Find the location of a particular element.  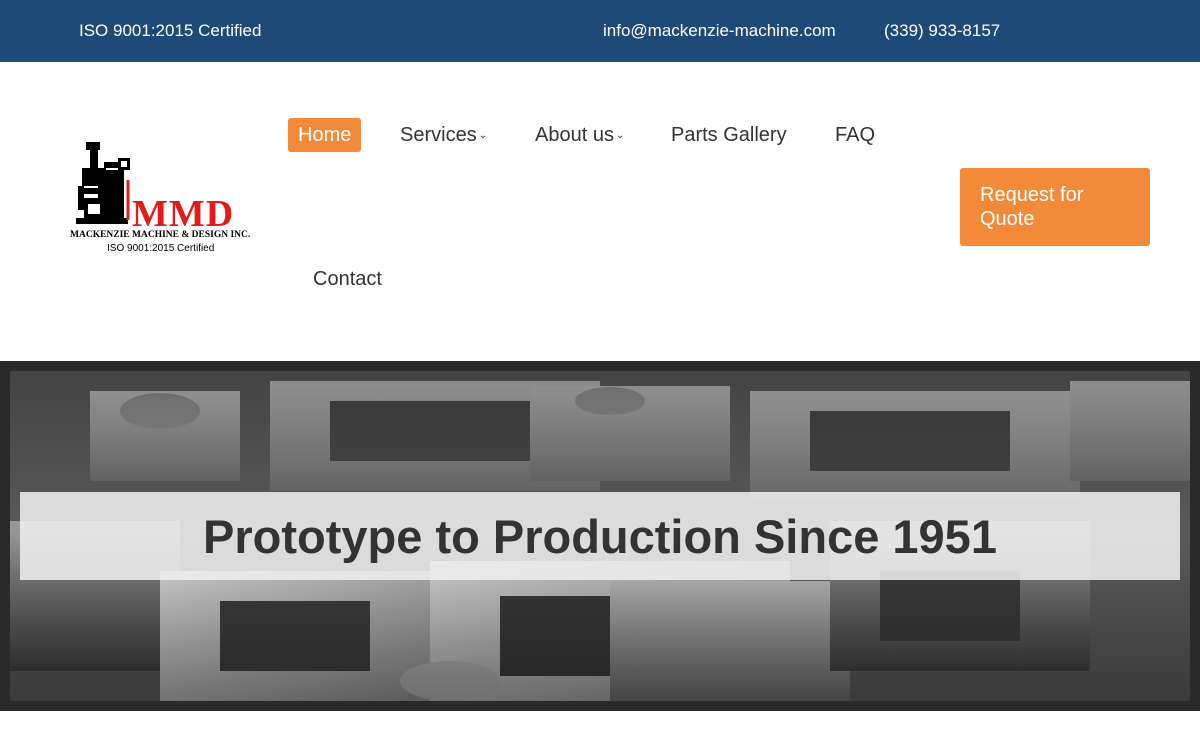

nav-home: Home is located at coordinates (325, 135).